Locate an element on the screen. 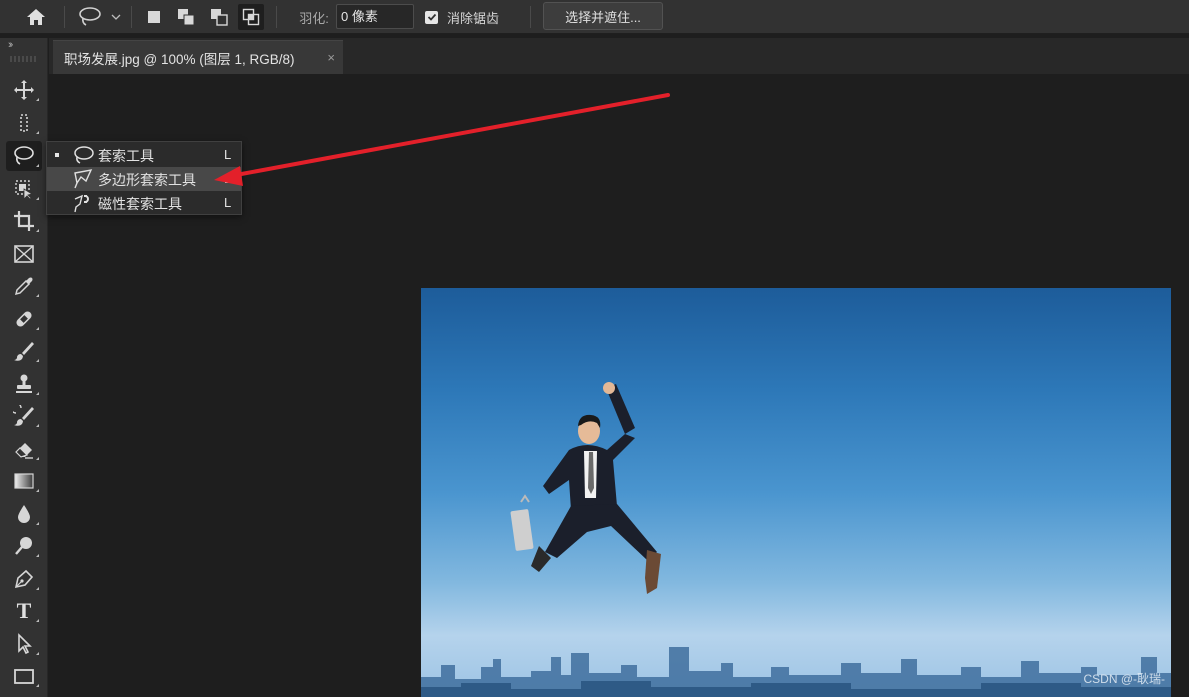 Image resolution: width=1189 pixels, height=697 pixels. panel-grip is located at coordinates (23, 59).